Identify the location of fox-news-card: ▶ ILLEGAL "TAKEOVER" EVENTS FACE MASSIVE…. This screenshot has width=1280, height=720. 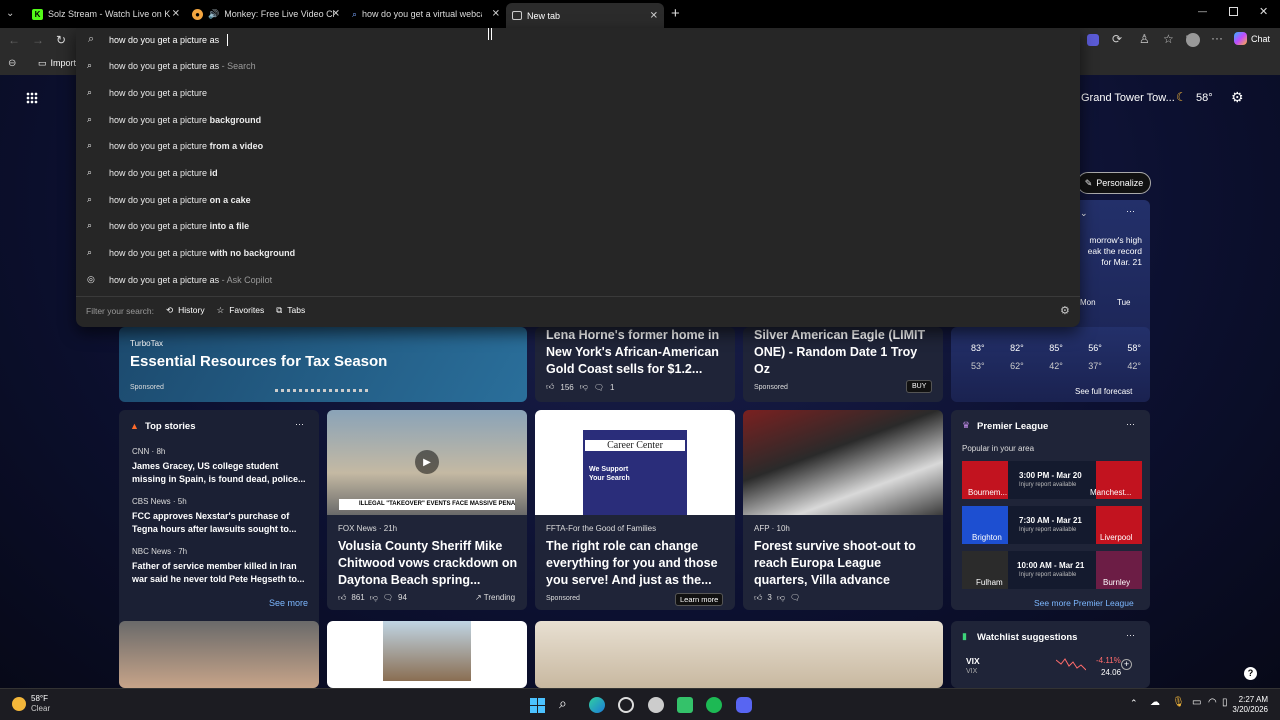
(427, 510).